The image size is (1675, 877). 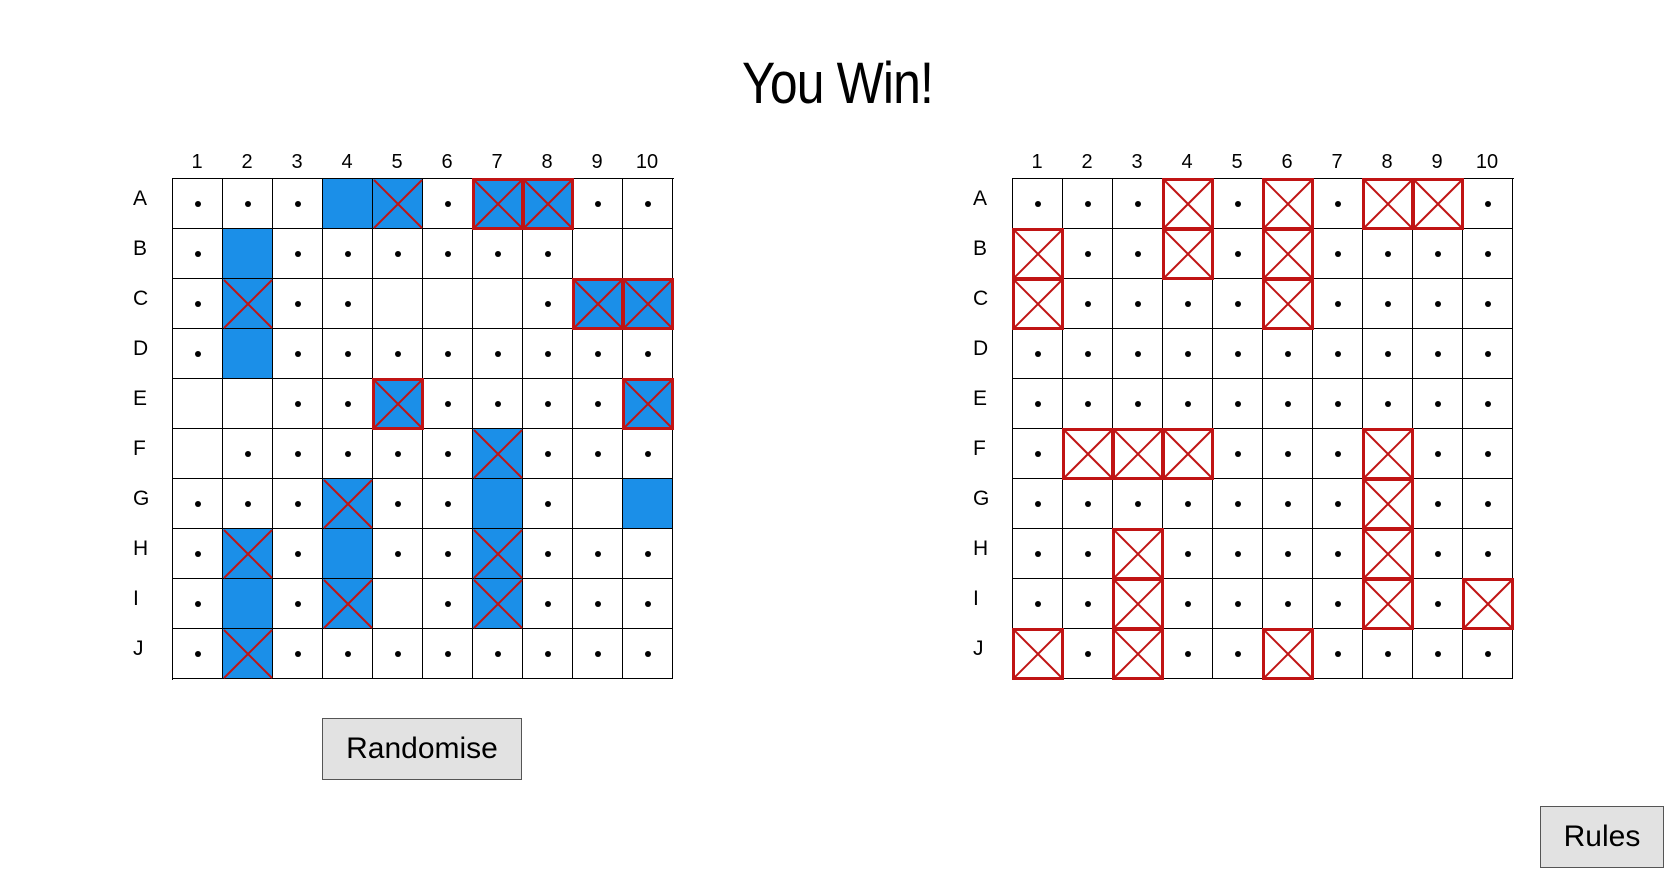 What do you see at coordinates (1438, 204) in the screenshot?
I see `enemy-cell-A9` at bounding box center [1438, 204].